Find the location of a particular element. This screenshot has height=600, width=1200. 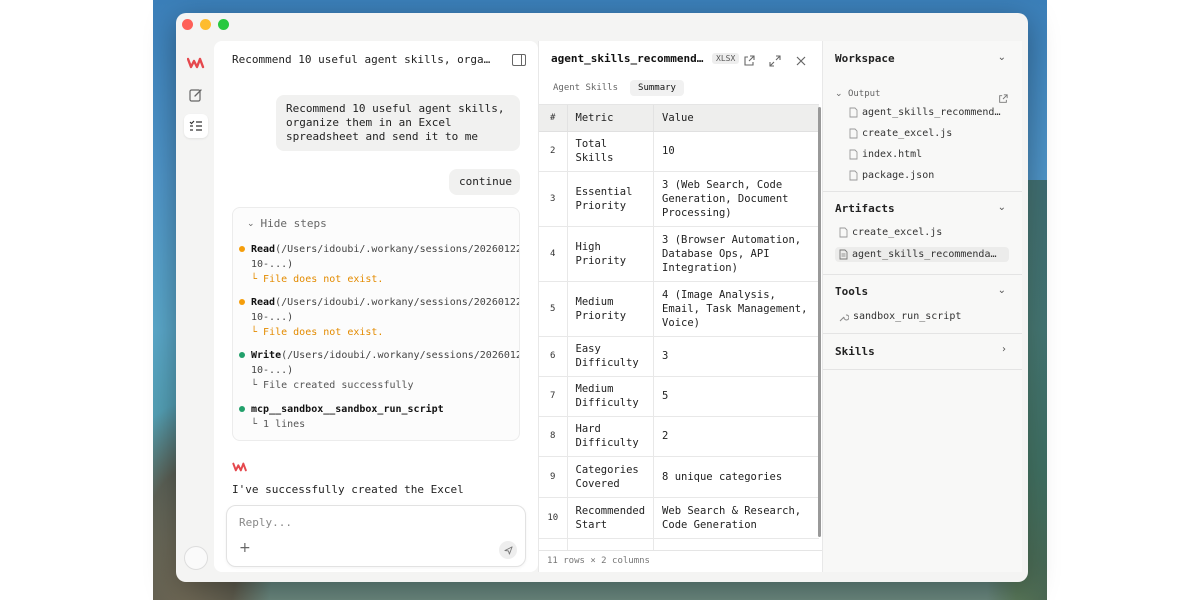

metric-cell: Essential Priority is located at coordinates (611, 199).